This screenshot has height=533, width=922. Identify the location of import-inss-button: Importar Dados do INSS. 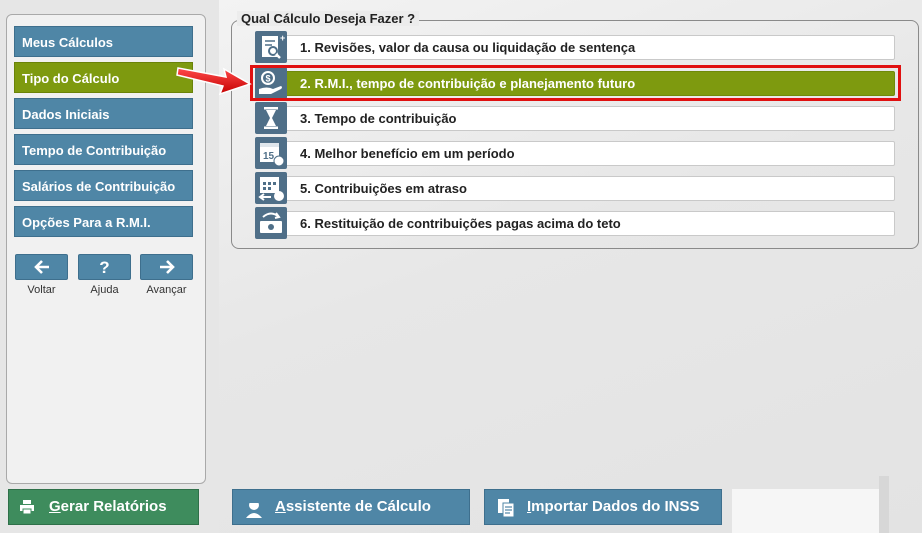
(603, 507).